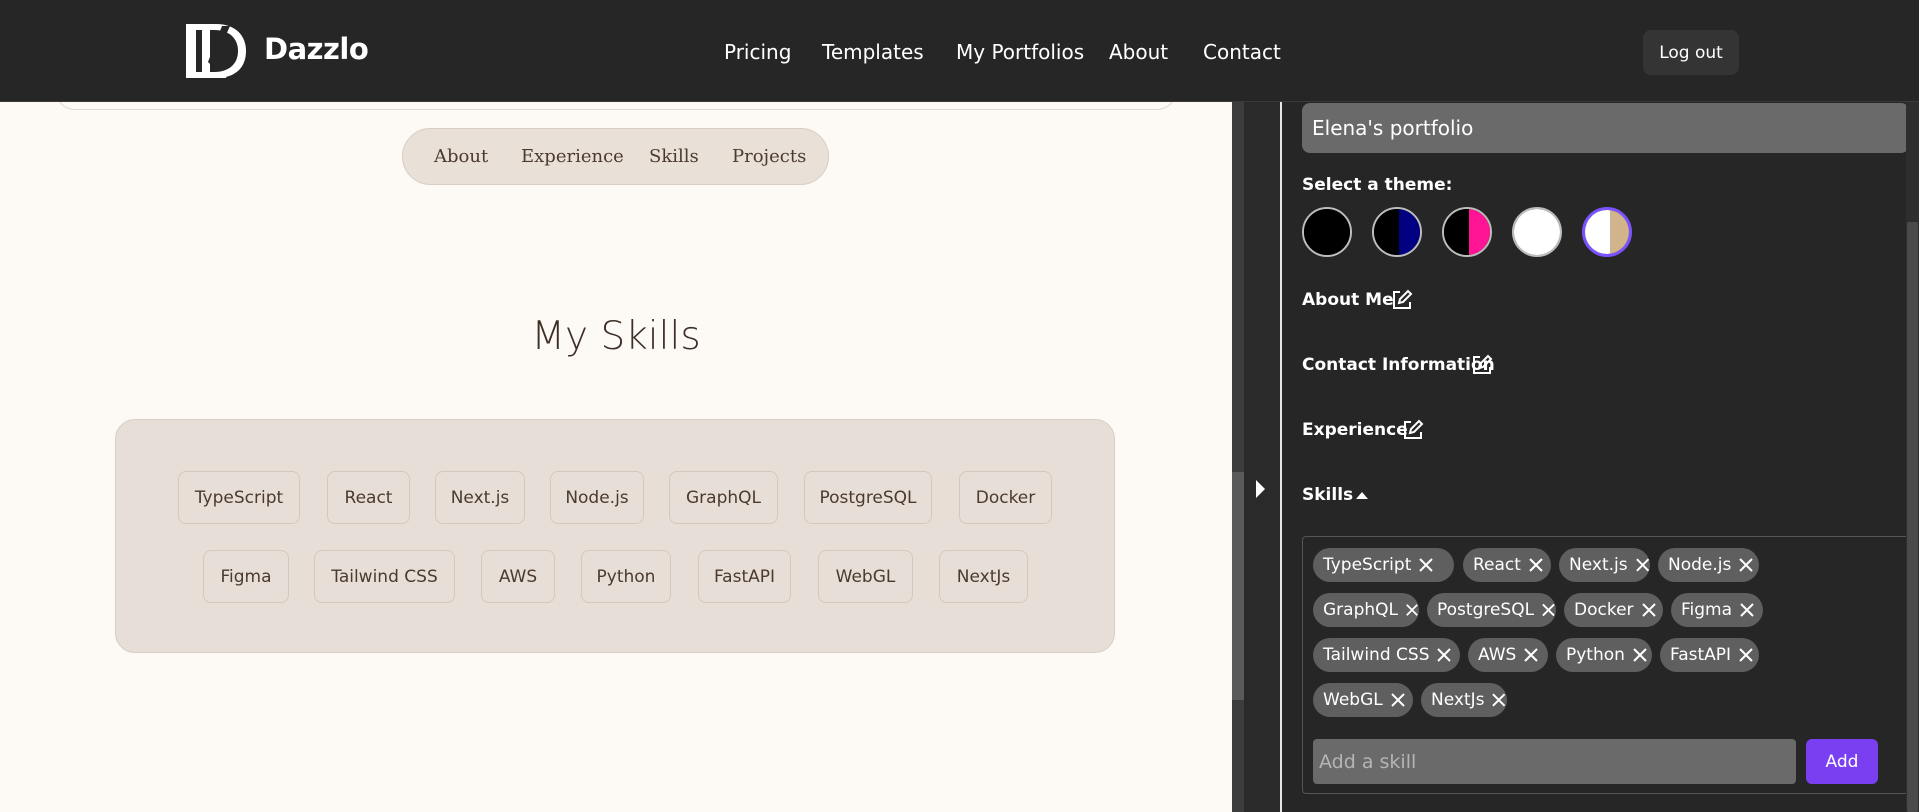 The height and width of the screenshot is (812, 1919). I want to click on skill-tag-label: Node.js, so click(1700, 565).